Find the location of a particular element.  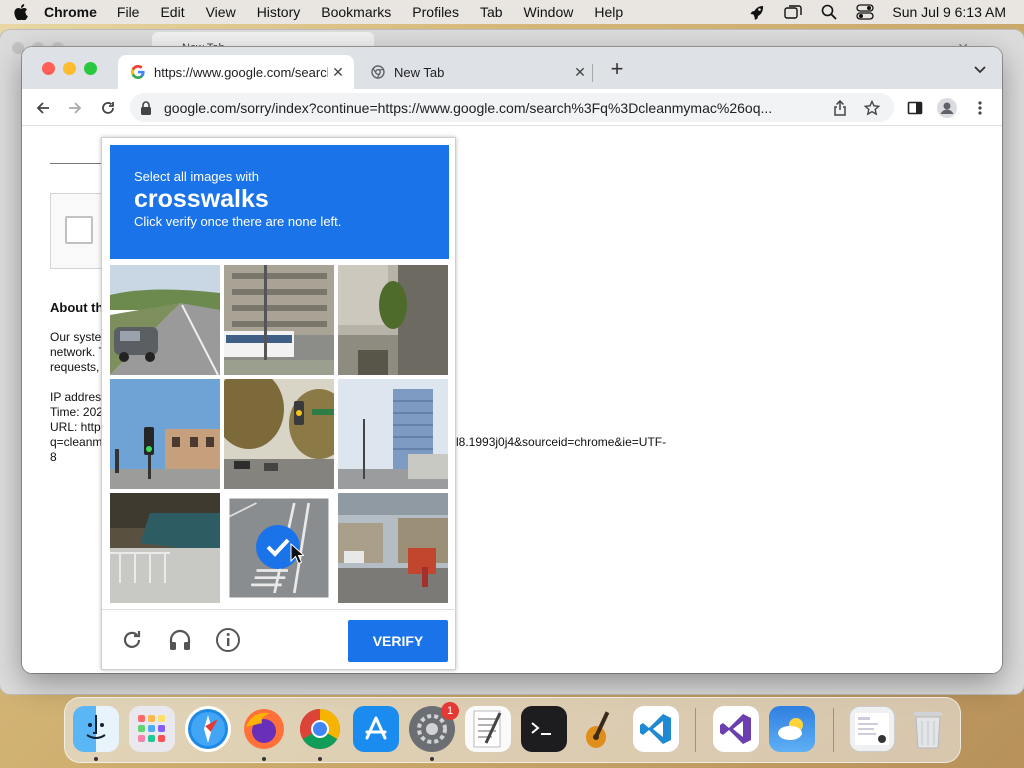

side-panel-icon is located at coordinates (915, 108).